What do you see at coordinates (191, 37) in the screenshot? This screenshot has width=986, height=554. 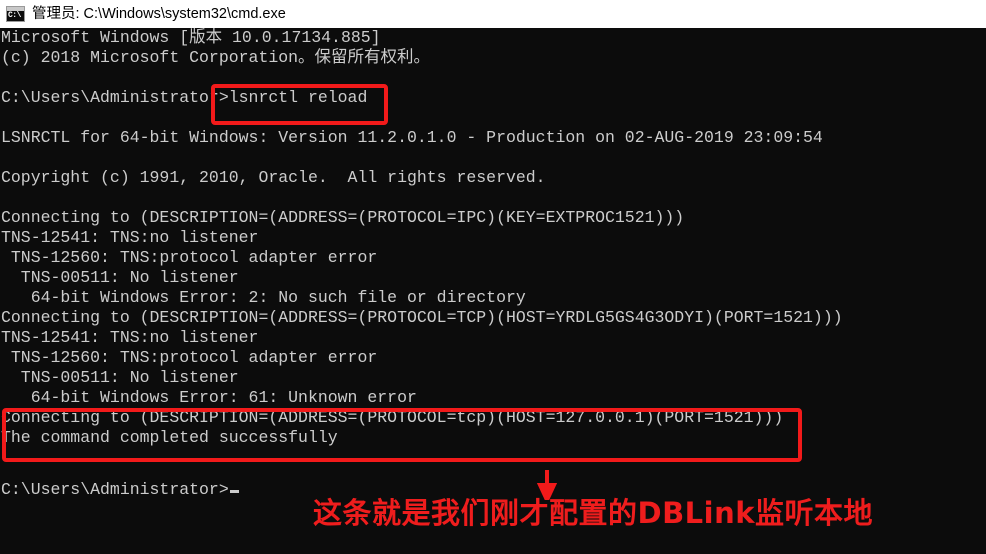 I see `console-line: Microsoft Windows [版本 10.0.17134.885]` at bounding box center [191, 37].